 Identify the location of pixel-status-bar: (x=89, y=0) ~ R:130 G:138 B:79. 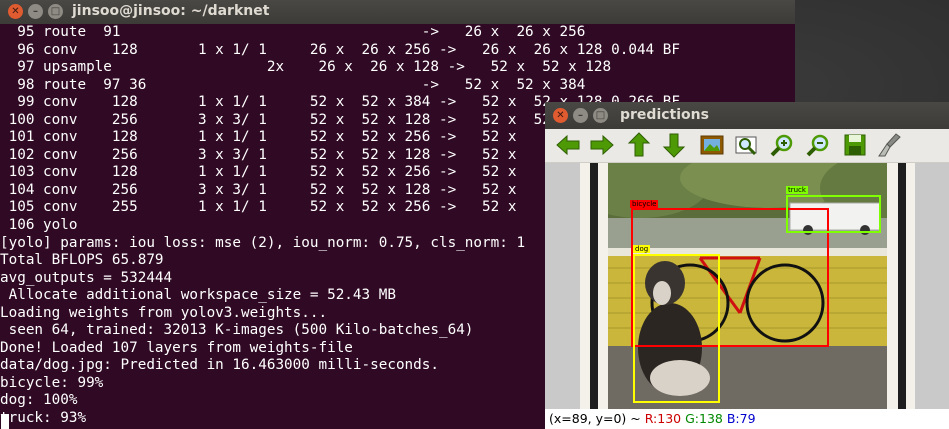
(747, 419).